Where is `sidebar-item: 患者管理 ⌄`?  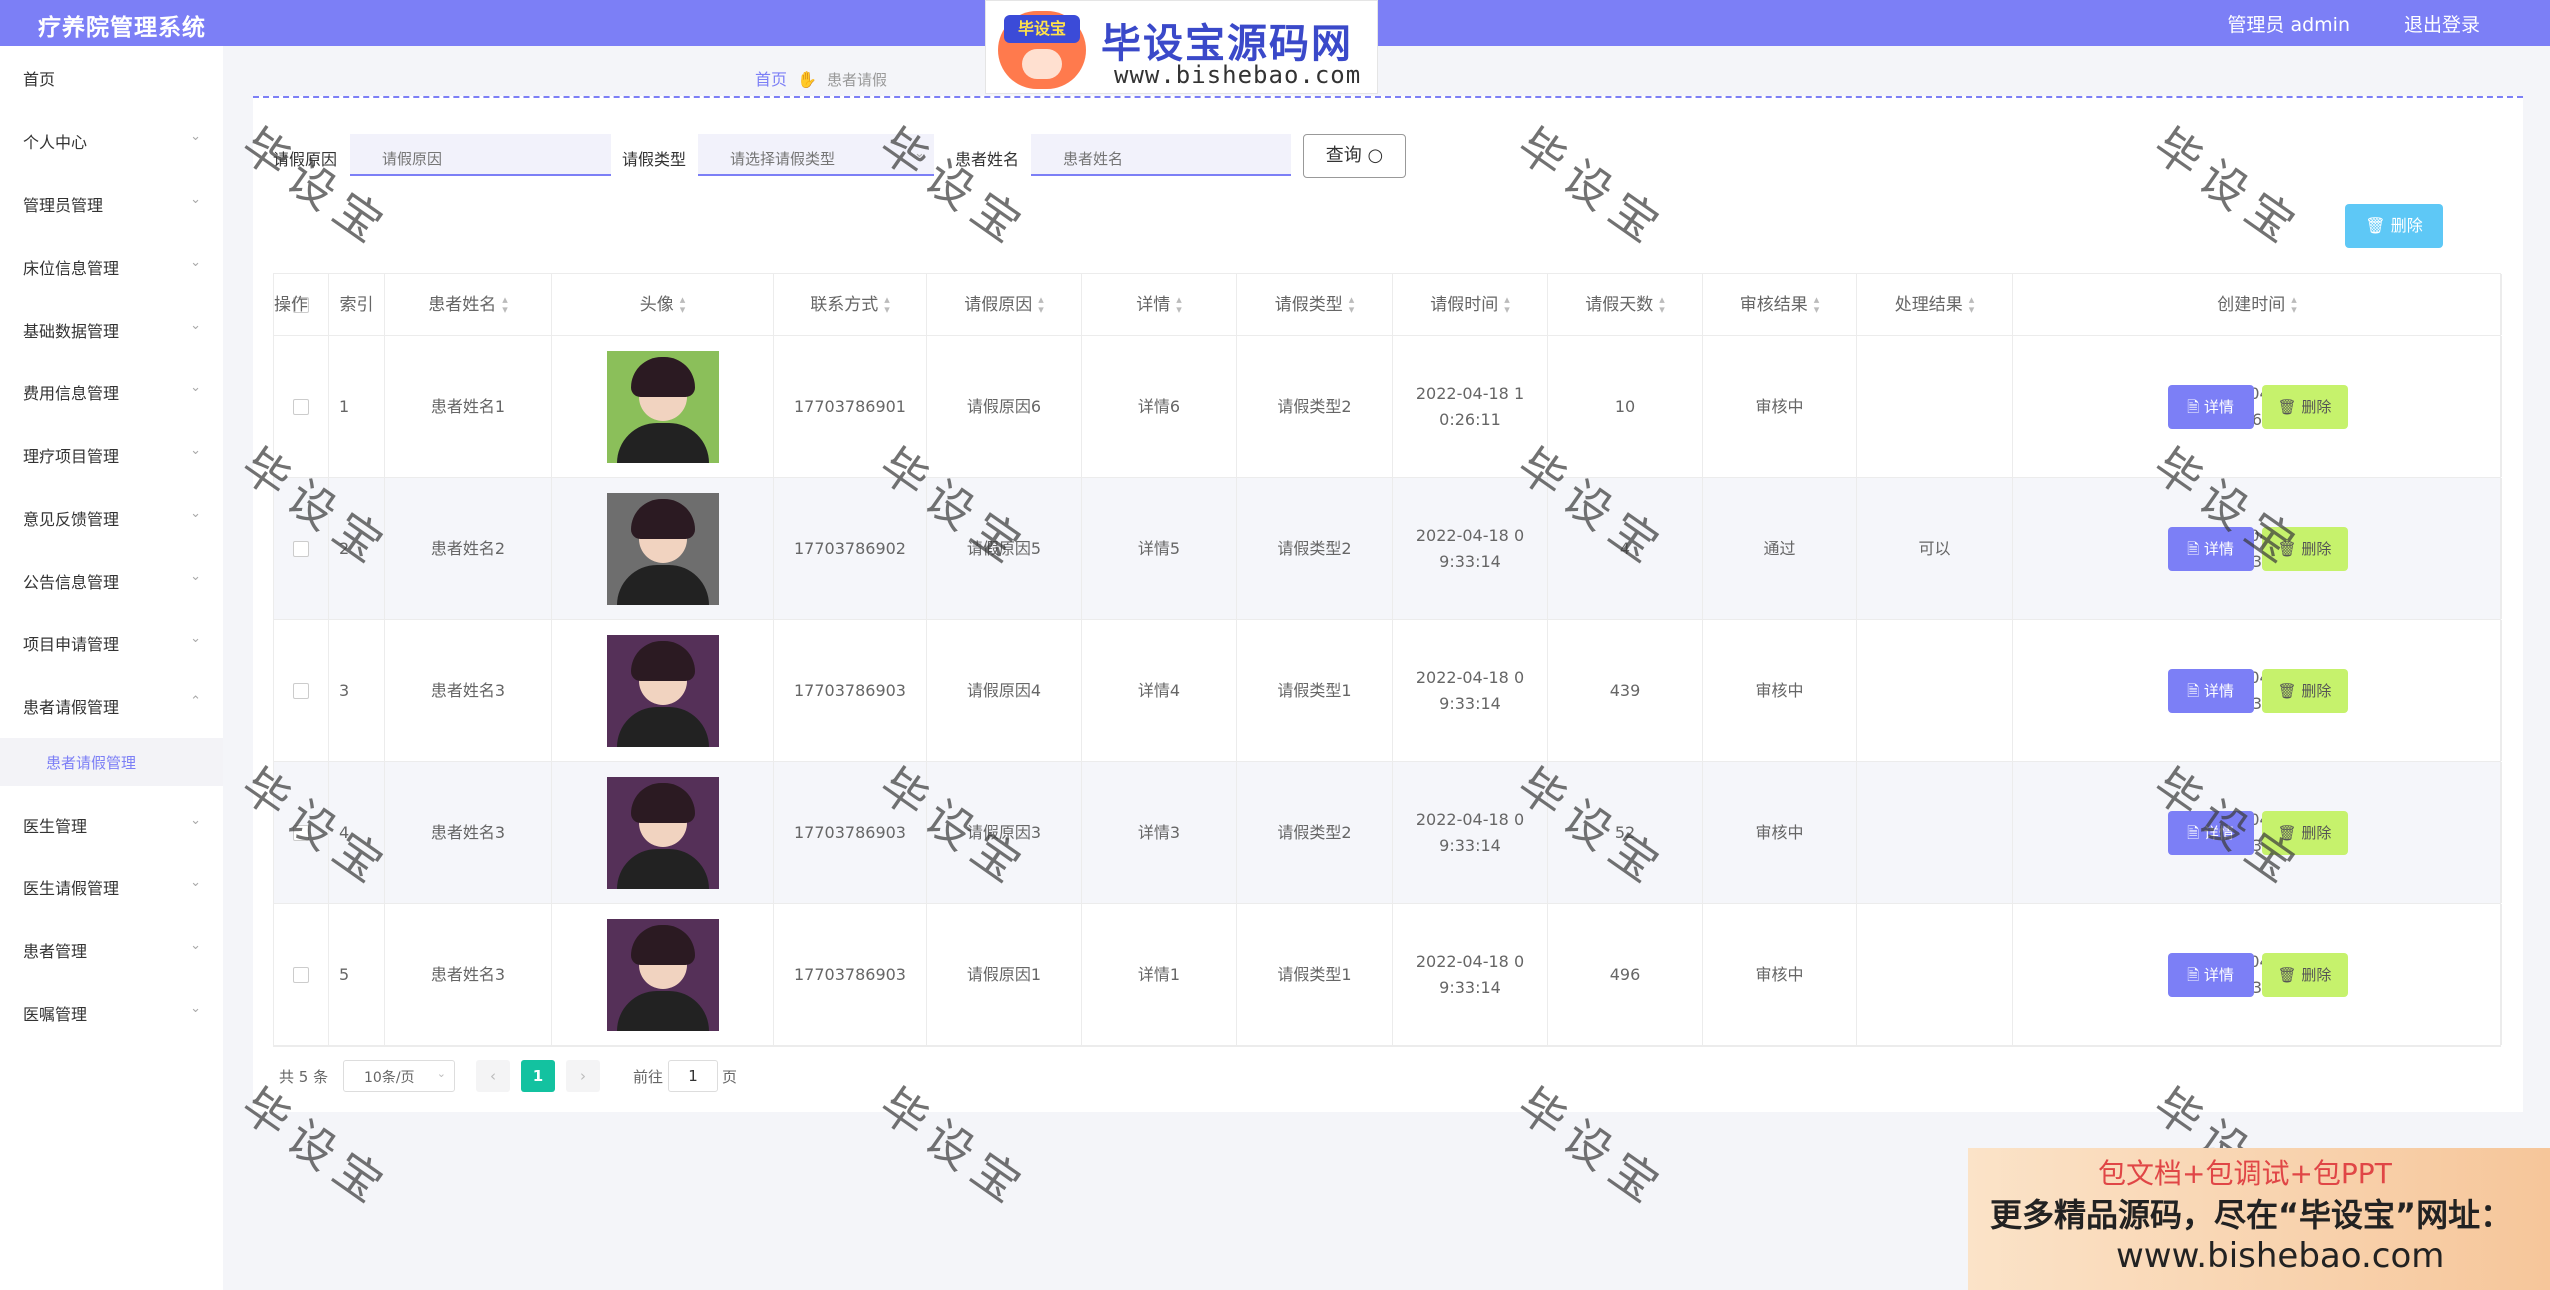
sidebar-item: 患者管理 ⌄ is located at coordinates (111, 948).